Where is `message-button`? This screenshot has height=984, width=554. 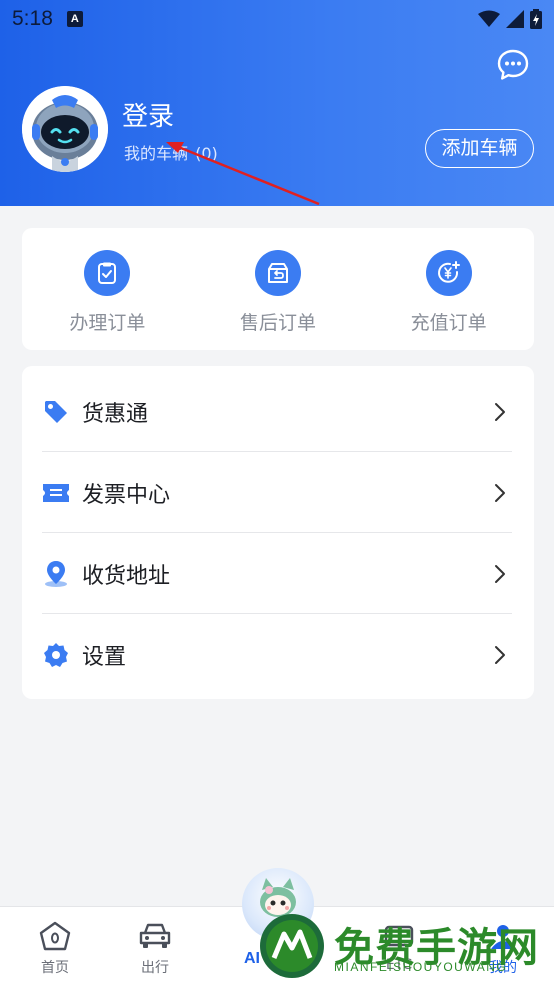 message-button is located at coordinates (513, 65).